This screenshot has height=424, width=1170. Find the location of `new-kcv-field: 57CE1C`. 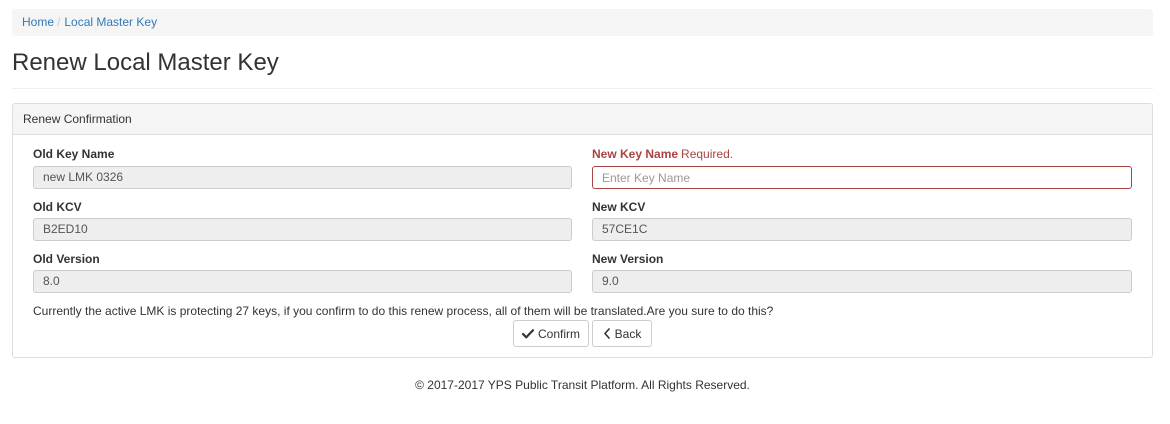

new-kcv-field: 57CE1C is located at coordinates (862, 229).